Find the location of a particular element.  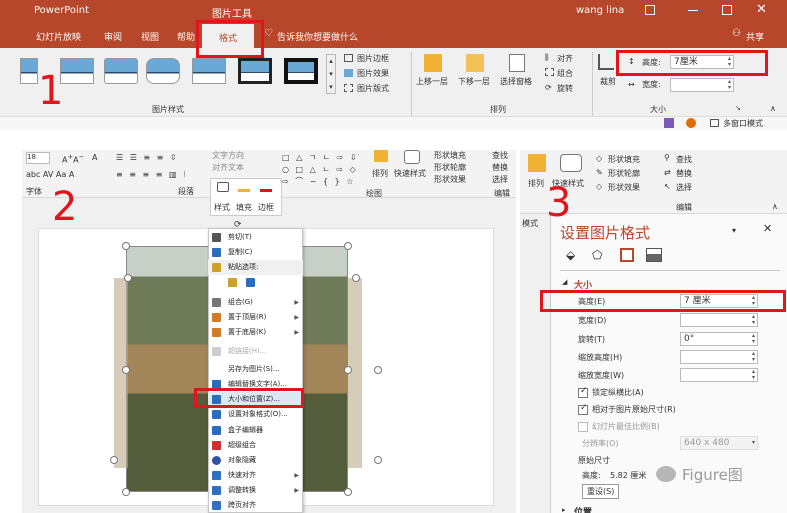

send-backward-button: 下移一层 is located at coordinates (474, 81).